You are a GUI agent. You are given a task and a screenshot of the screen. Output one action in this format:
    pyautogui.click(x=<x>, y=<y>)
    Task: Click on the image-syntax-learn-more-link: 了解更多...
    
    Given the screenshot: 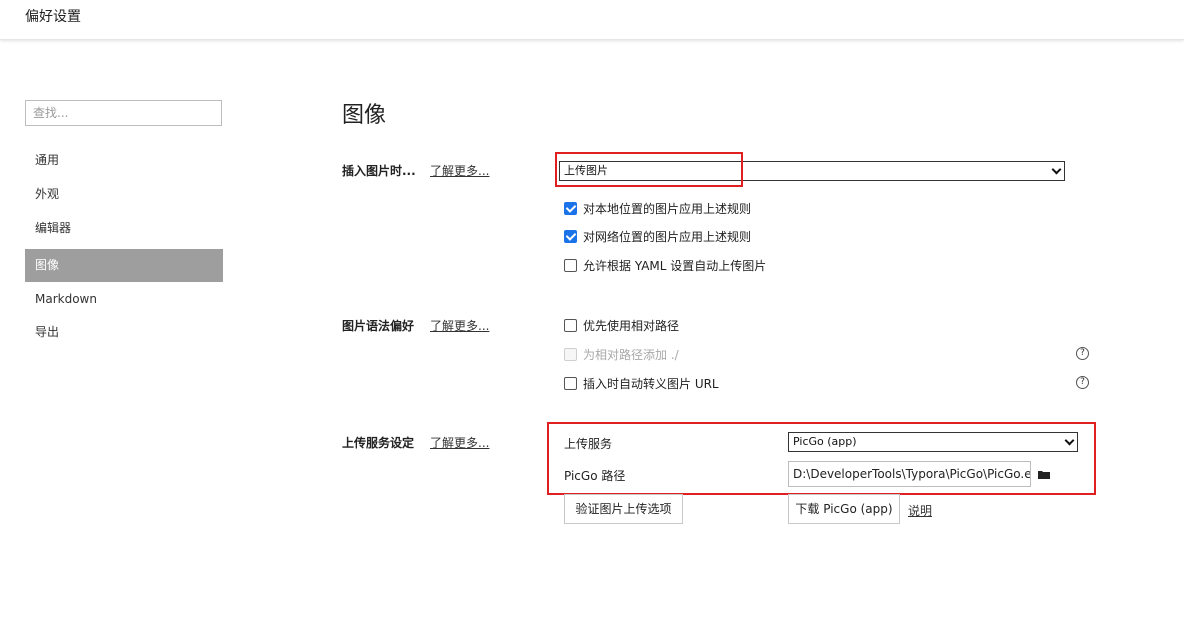 What is the action you would take?
    pyautogui.click(x=459, y=325)
    